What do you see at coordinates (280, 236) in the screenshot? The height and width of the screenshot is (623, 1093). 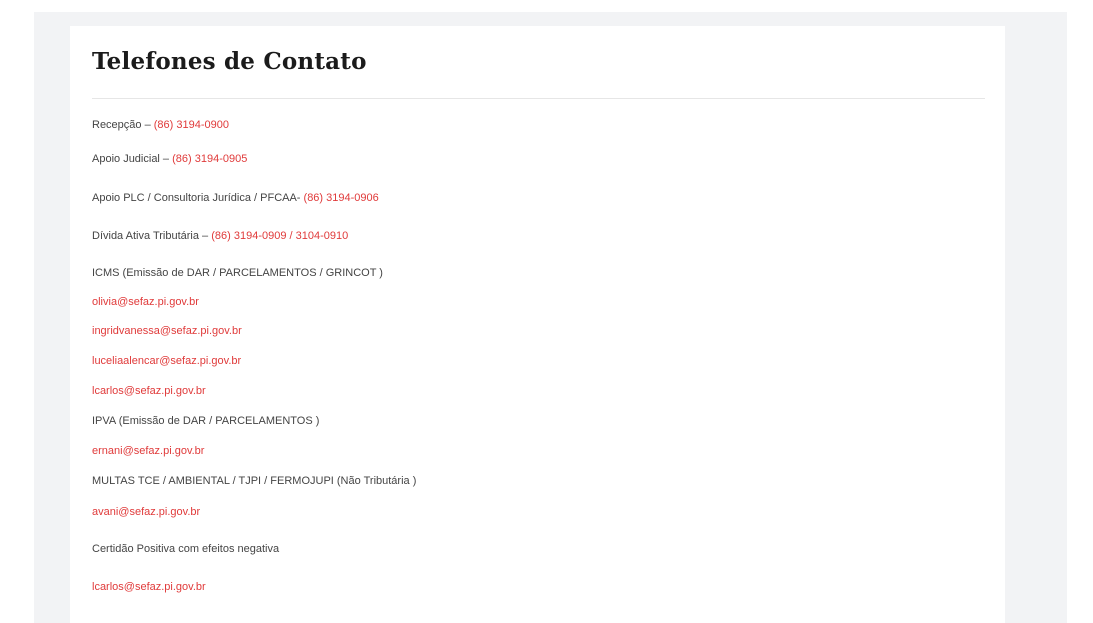 I see `phone-number: (86) 3194-0909 / 3104-0910` at bounding box center [280, 236].